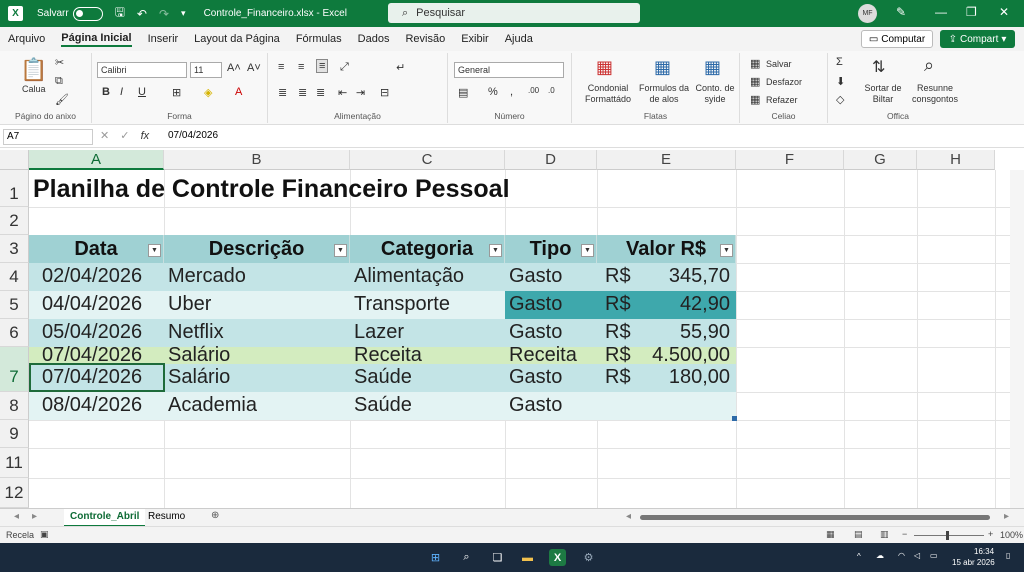 Image resolution: width=1024 pixels, height=572 pixels. What do you see at coordinates (551, 249) in the screenshot?
I see `table-header-tipo: Tipo ▼` at bounding box center [551, 249].